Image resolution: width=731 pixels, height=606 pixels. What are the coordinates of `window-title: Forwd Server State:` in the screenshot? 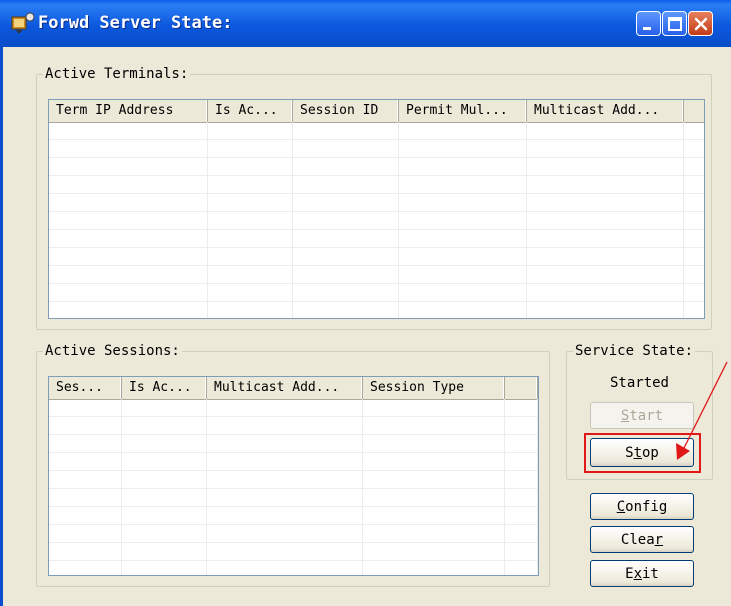 It's located at (135, 23).